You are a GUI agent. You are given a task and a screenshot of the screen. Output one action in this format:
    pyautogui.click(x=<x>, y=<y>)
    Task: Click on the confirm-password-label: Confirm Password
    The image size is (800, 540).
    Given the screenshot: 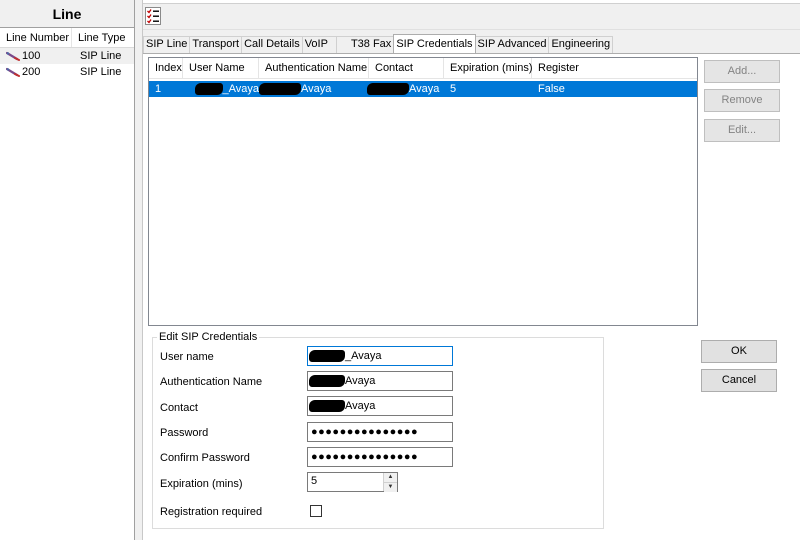 What is the action you would take?
    pyautogui.click(x=205, y=458)
    